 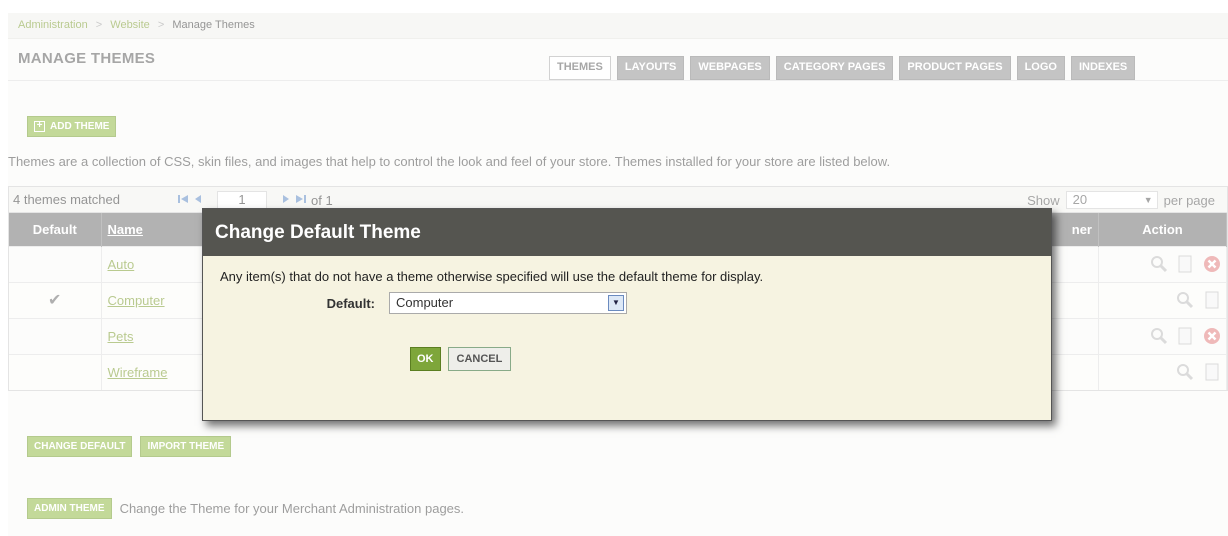 What do you see at coordinates (627, 232) in the screenshot?
I see `dialog-title: Change Default Theme` at bounding box center [627, 232].